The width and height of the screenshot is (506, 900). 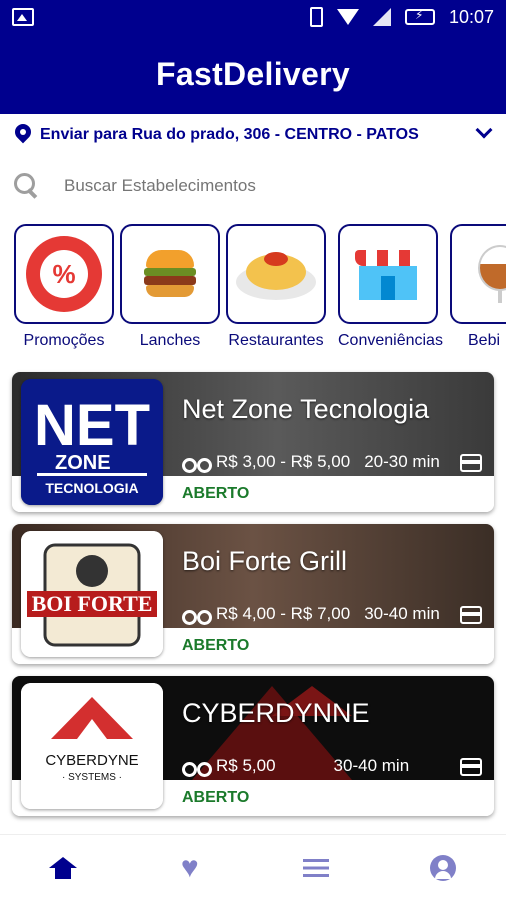 What do you see at coordinates (488, 274) in the screenshot?
I see `drink-glass-icon` at bounding box center [488, 274].